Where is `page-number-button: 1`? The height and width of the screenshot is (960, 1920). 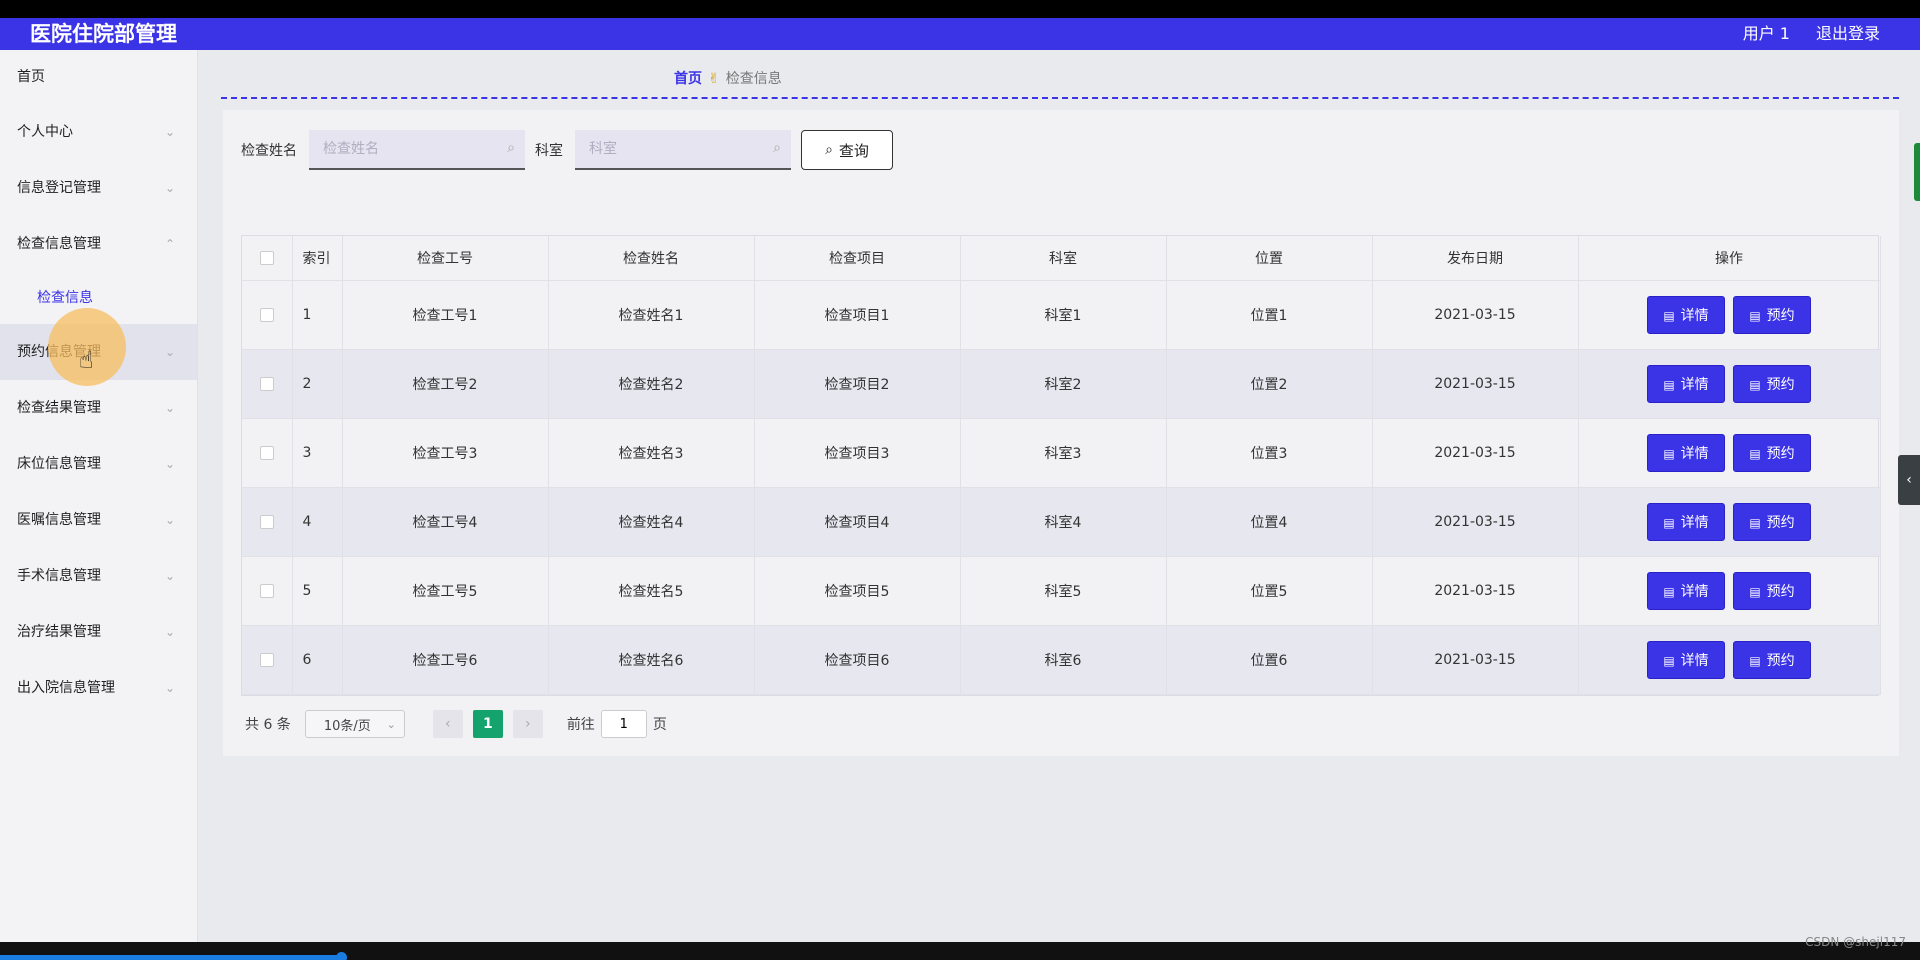 page-number-button: 1 is located at coordinates (487, 724).